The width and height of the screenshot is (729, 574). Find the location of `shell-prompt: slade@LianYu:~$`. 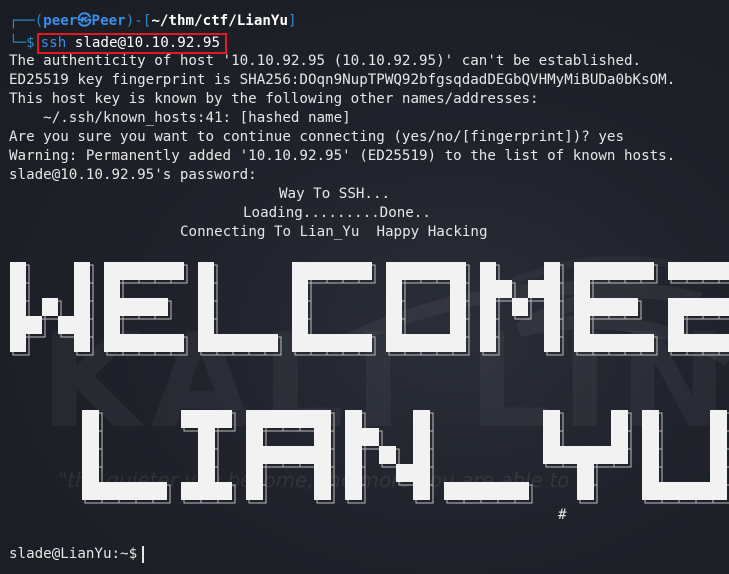

shell-prompt: slade@LianYu:~$ is located at coordinates (76, 554).